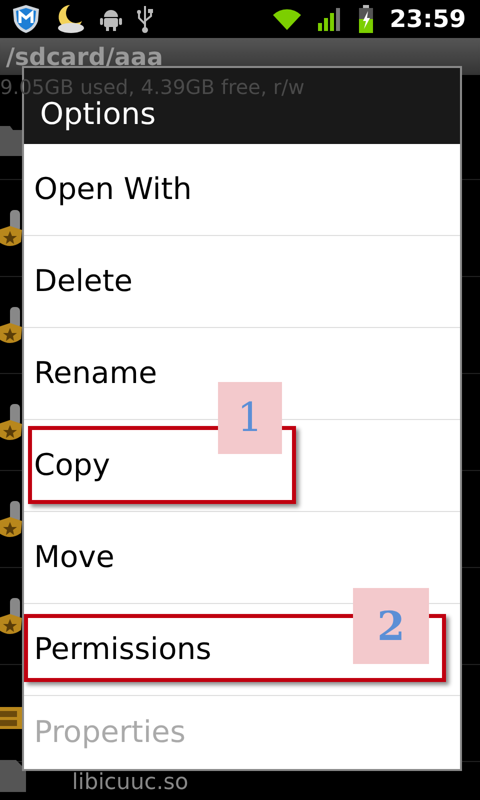  I want to click on menu-item: Delete, so click(242, 282).